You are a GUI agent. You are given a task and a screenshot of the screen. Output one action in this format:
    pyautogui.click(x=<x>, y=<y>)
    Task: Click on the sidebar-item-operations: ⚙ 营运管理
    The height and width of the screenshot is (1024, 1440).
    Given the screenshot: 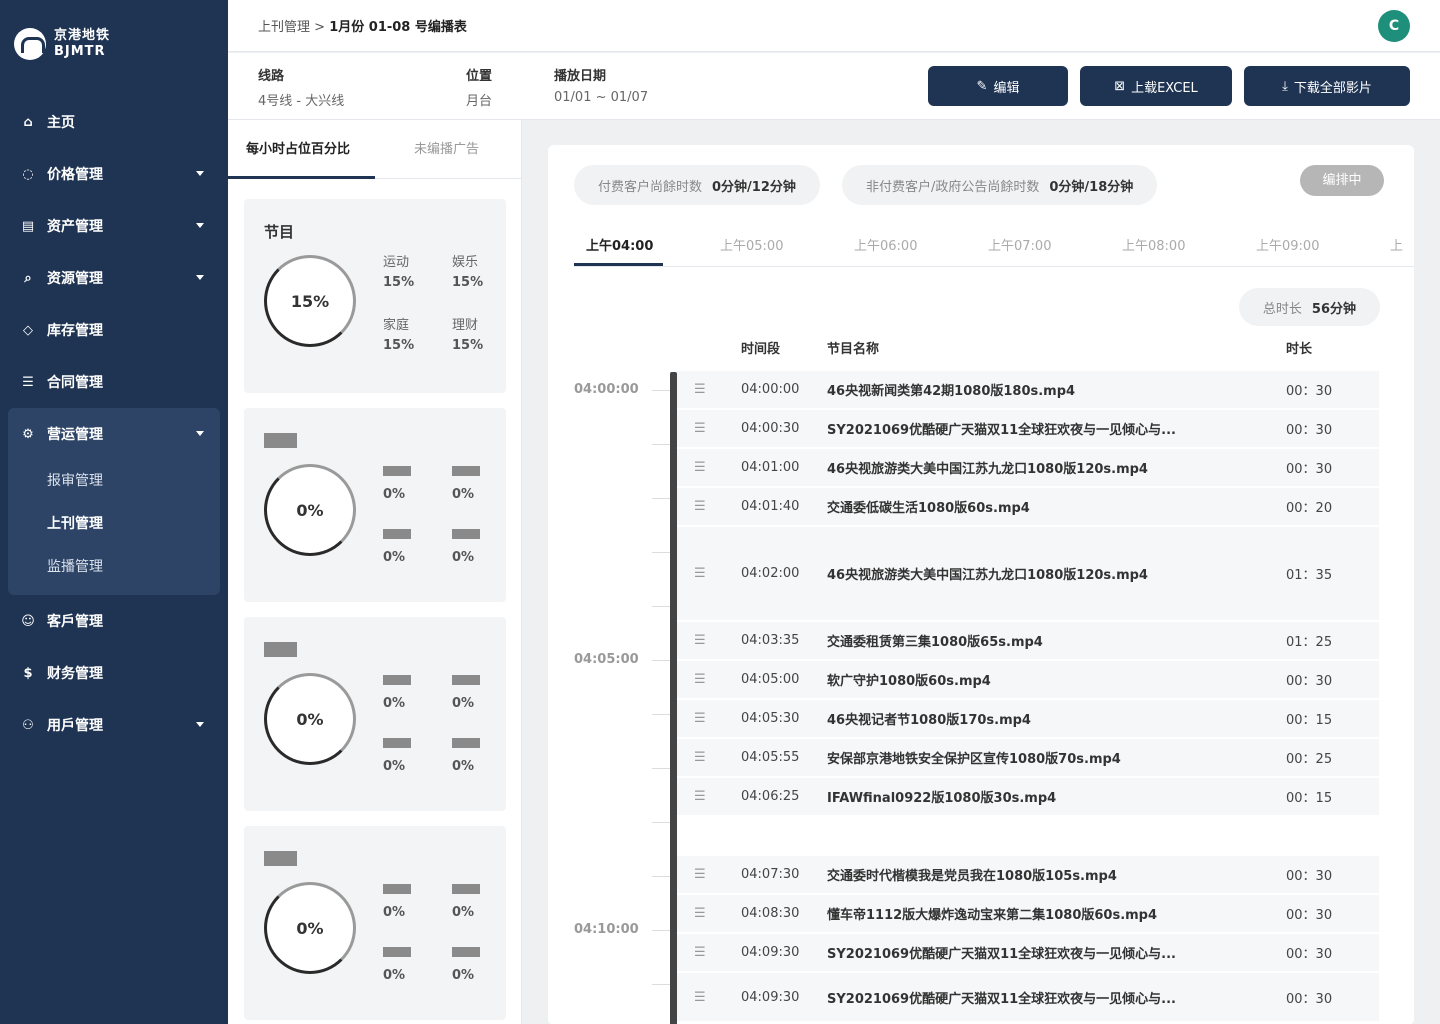 What is the action you would take?
    pyautogui.click(x=114, y=434)
    